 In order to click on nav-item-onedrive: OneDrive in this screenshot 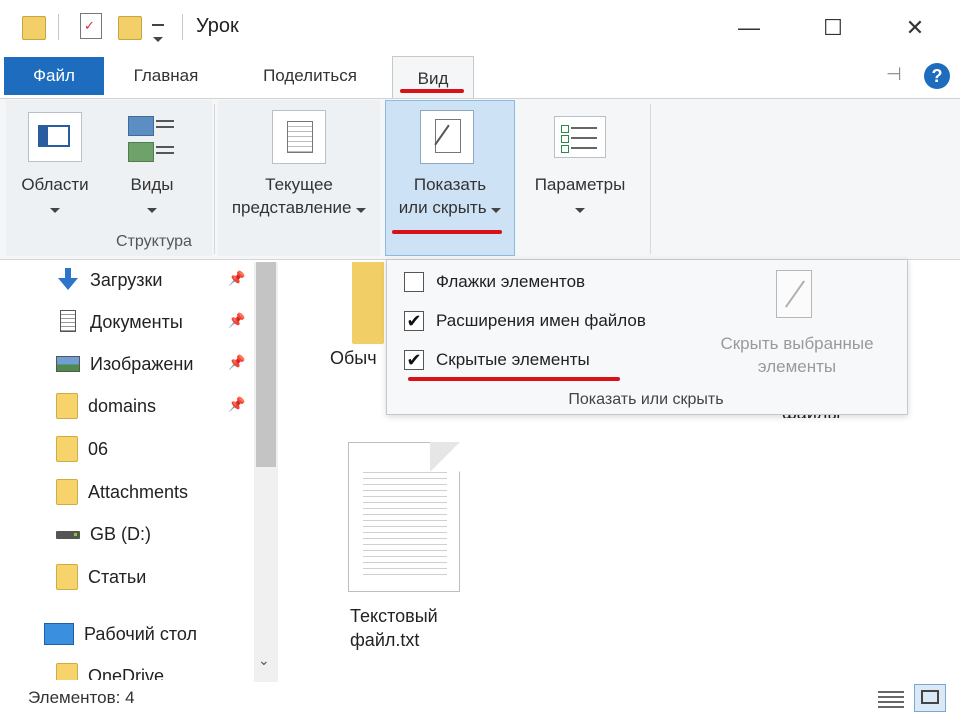, I will do `click(156, 668)`.